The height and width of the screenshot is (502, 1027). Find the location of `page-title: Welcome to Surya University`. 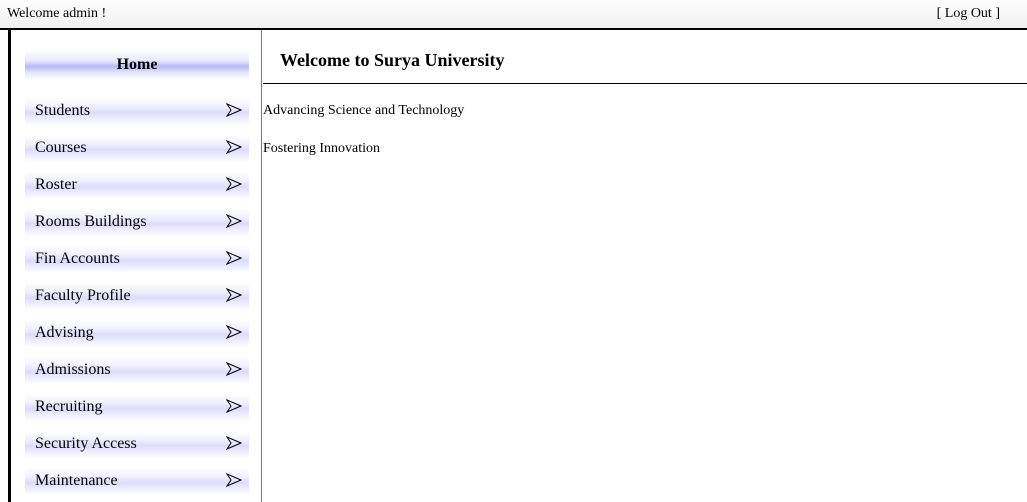

page-title: Welcome to Surya University is located at coordinates (392, 60).